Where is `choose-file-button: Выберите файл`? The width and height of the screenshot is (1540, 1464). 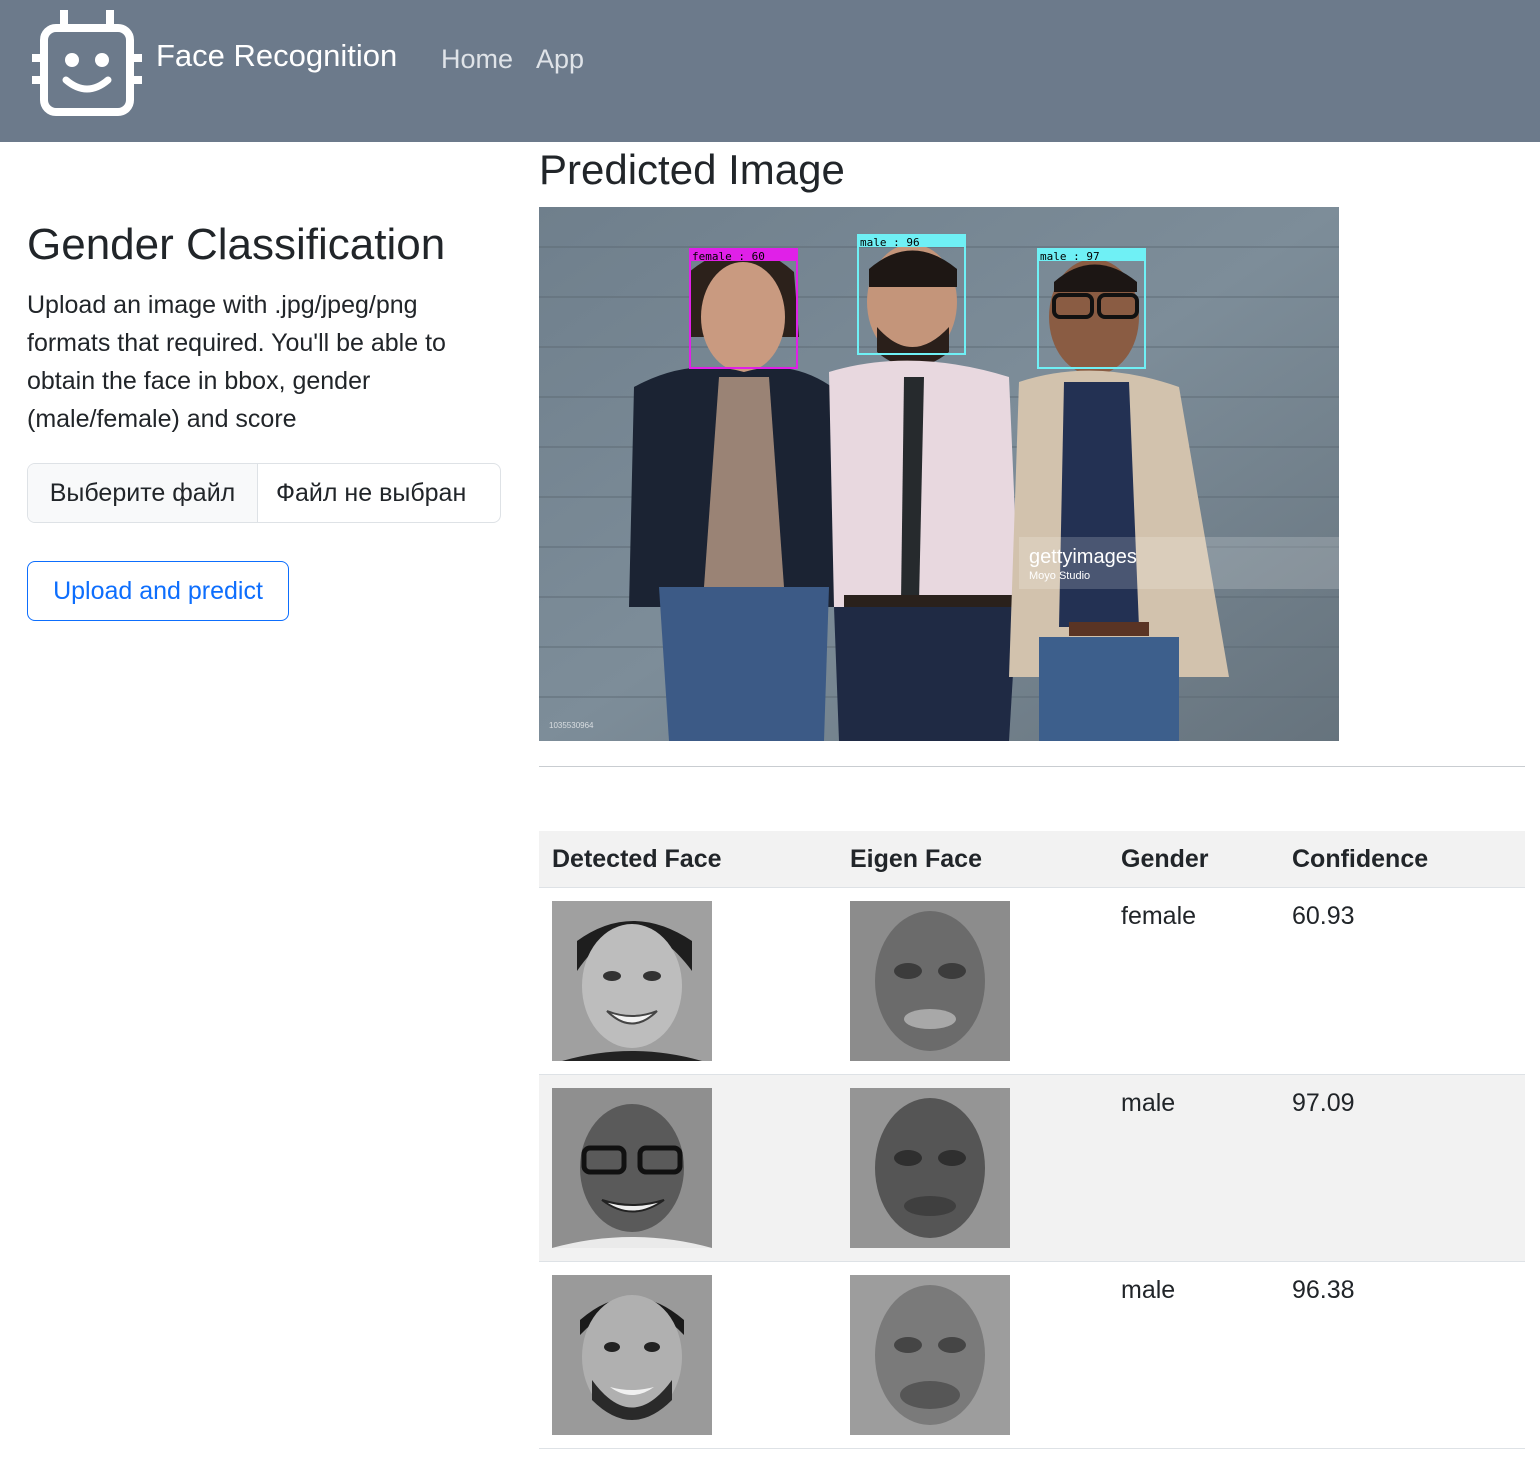
choose-file-button: Выберите файл is located at coordinates (143, 493).